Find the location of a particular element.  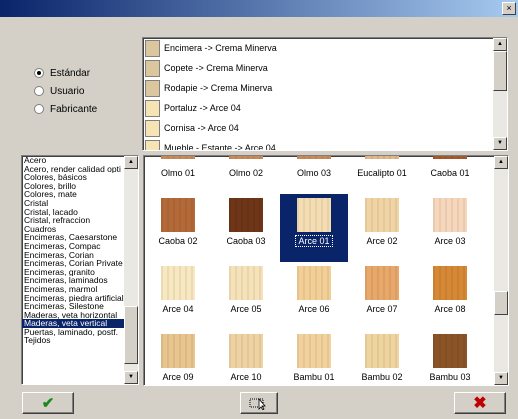

radio-estandar-button is located at coordinates (39, 73).